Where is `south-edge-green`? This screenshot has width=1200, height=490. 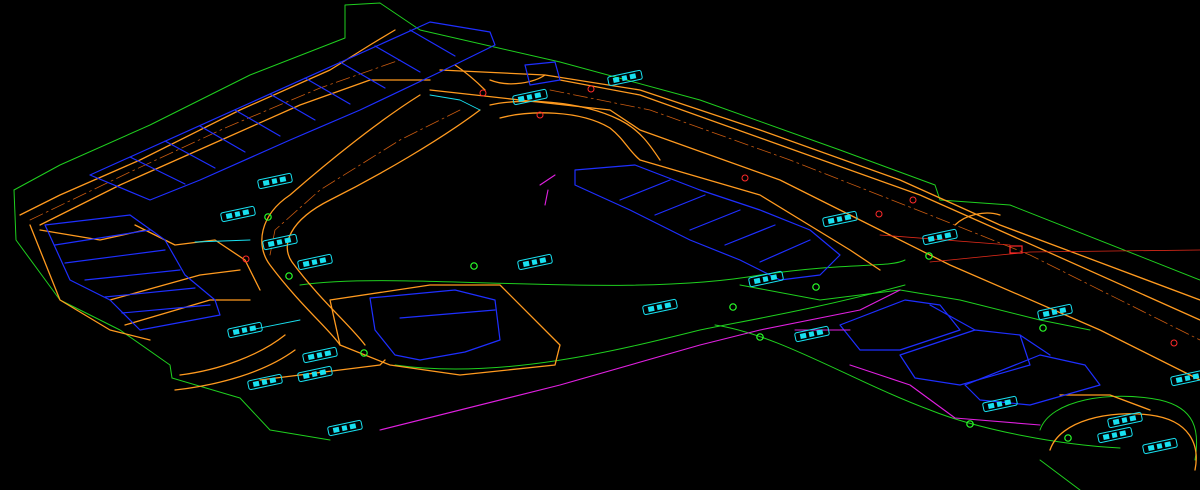
south-edge-green is located at coordinates (1060, 474).